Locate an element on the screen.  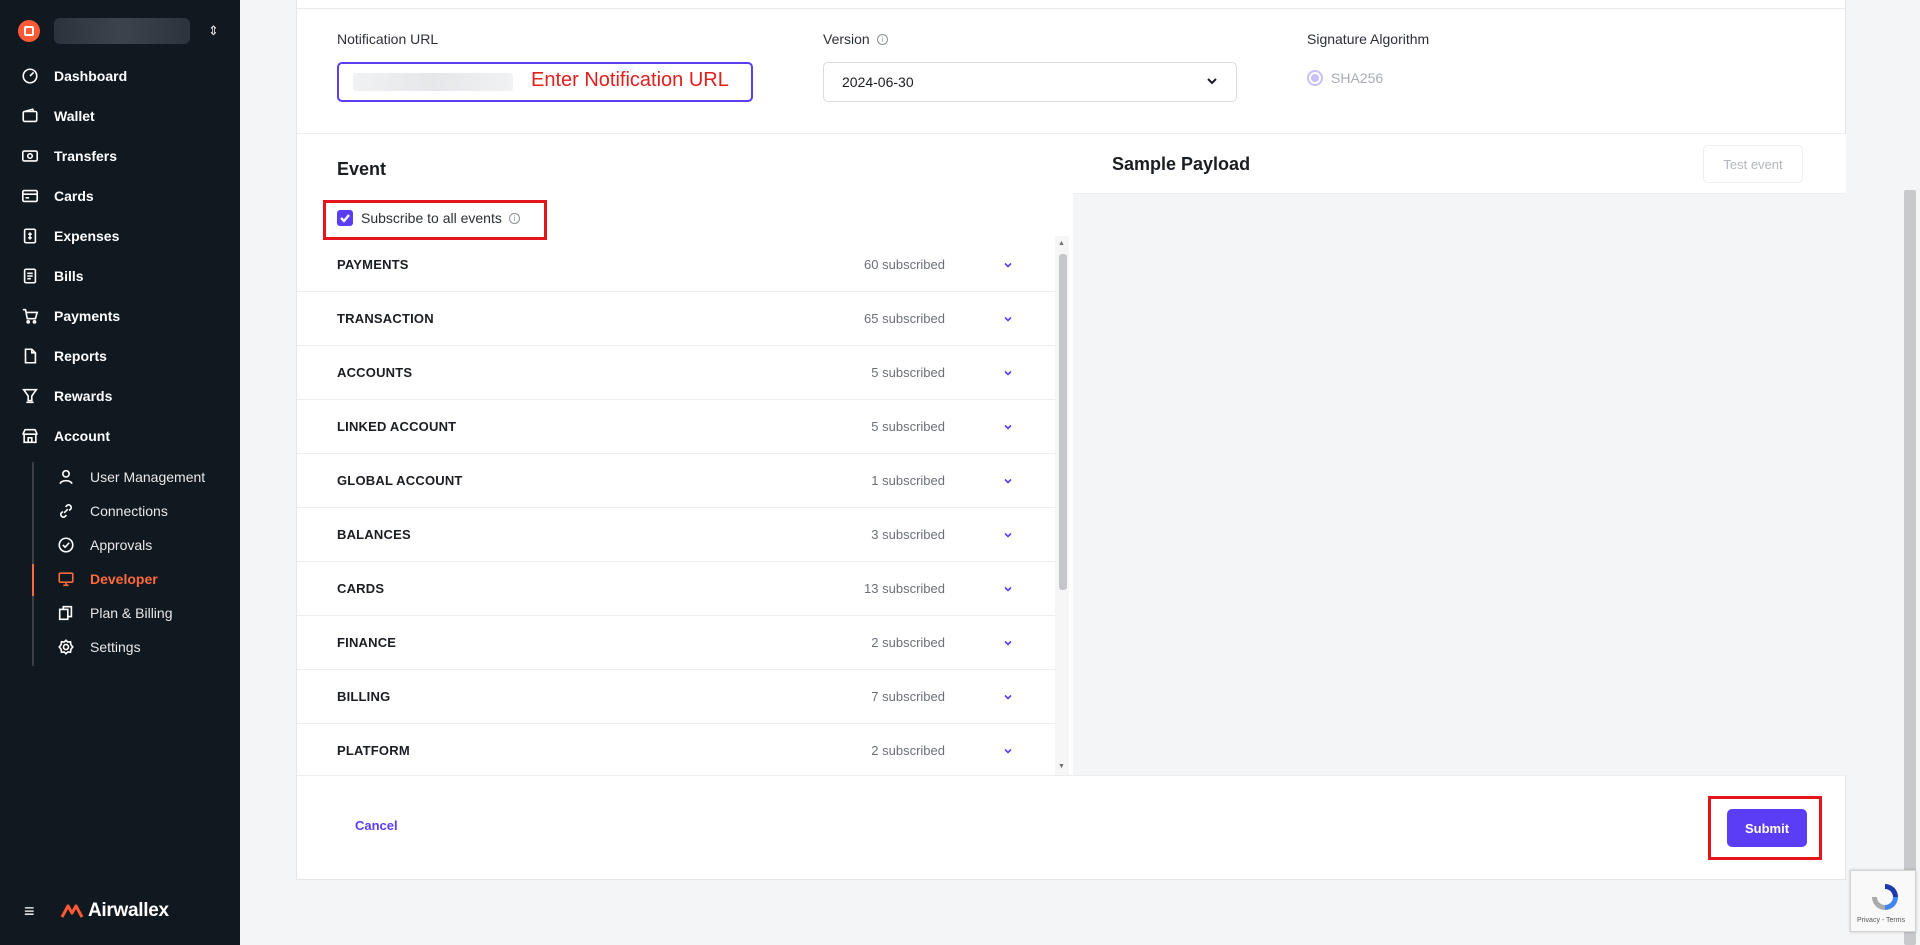
dashboard-icon is located at coordinates (30, 76).